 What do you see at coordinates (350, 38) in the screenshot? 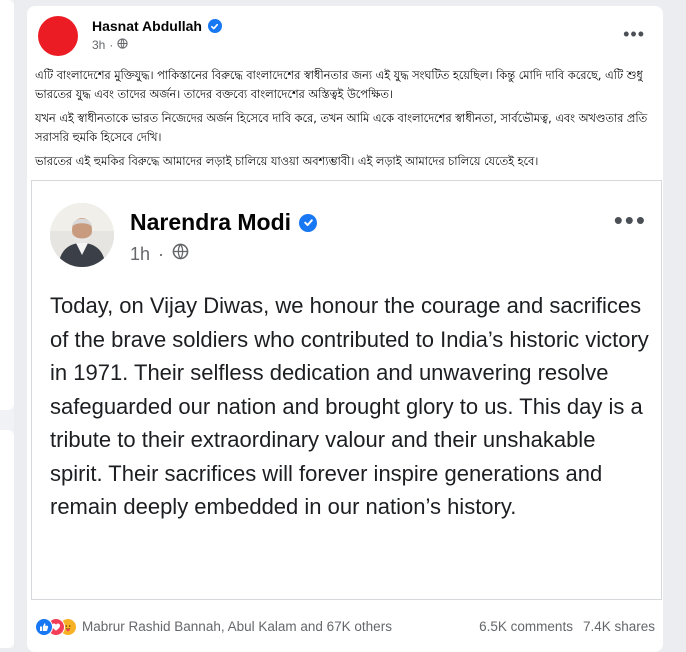
I see `post-header: Hasnat Abdullah 3h · •••` at bounding box center [350, 38].